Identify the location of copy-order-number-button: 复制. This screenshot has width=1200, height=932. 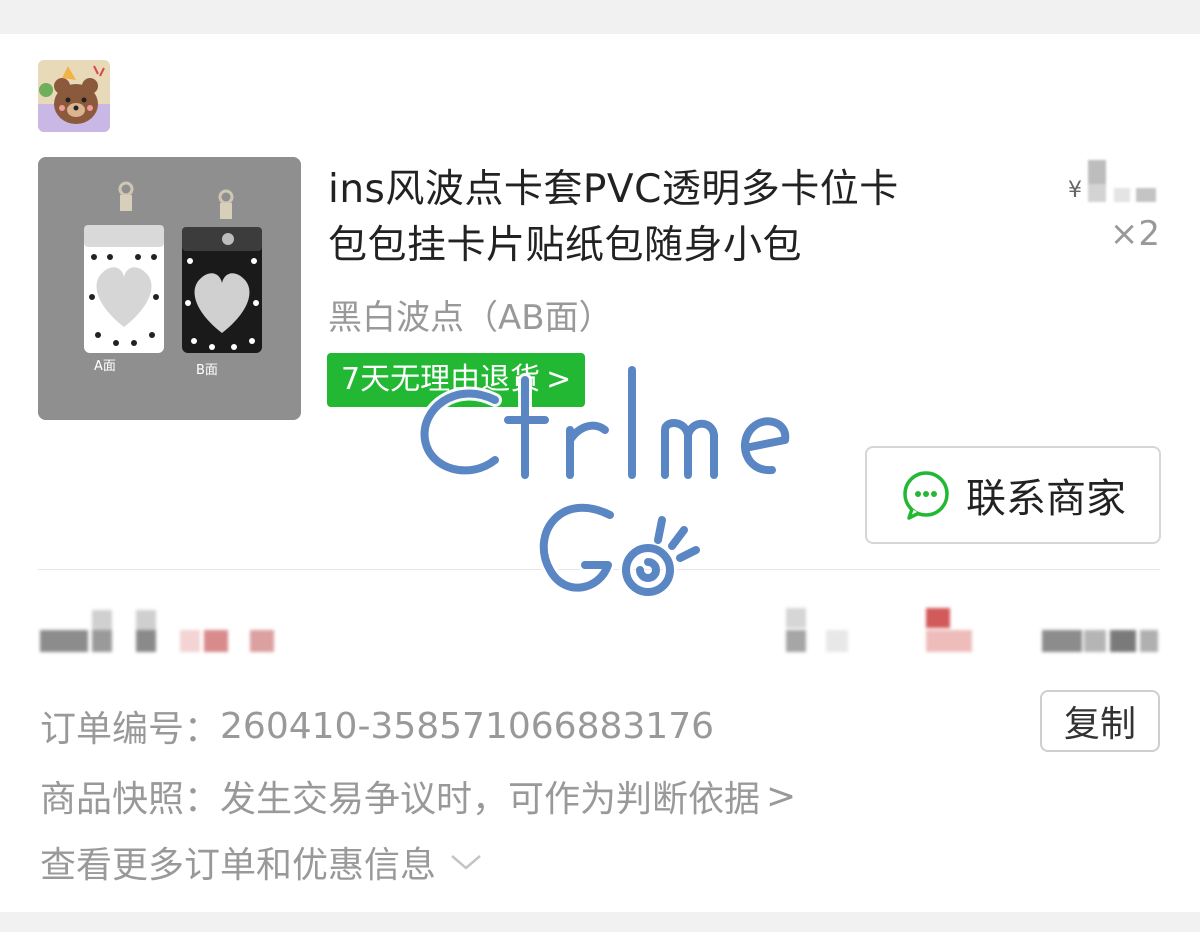
(1100, 721).